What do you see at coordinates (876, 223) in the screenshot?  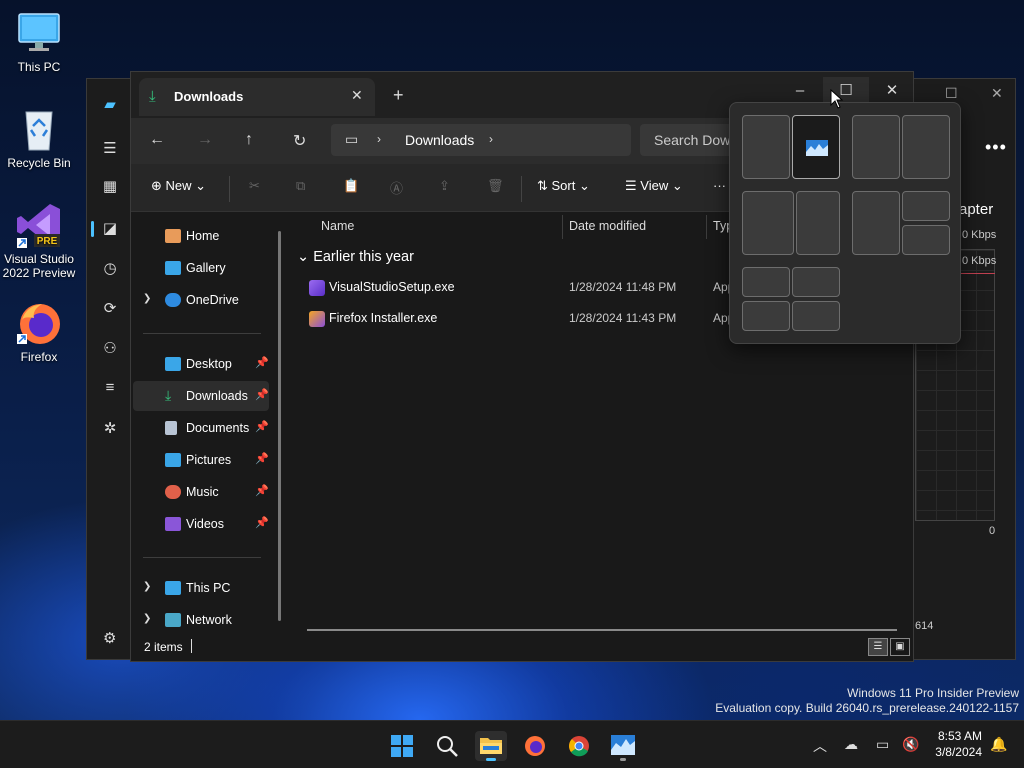 I see `snap-zone-grid-left` at bounding box center [876, 223].